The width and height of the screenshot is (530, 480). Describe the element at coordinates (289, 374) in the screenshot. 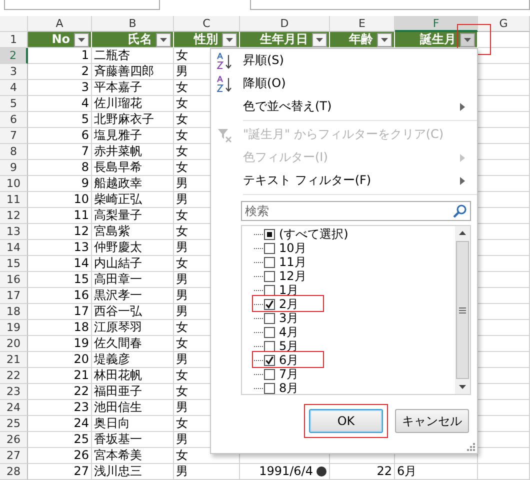

I see `list-item-label: 7月` at that location.